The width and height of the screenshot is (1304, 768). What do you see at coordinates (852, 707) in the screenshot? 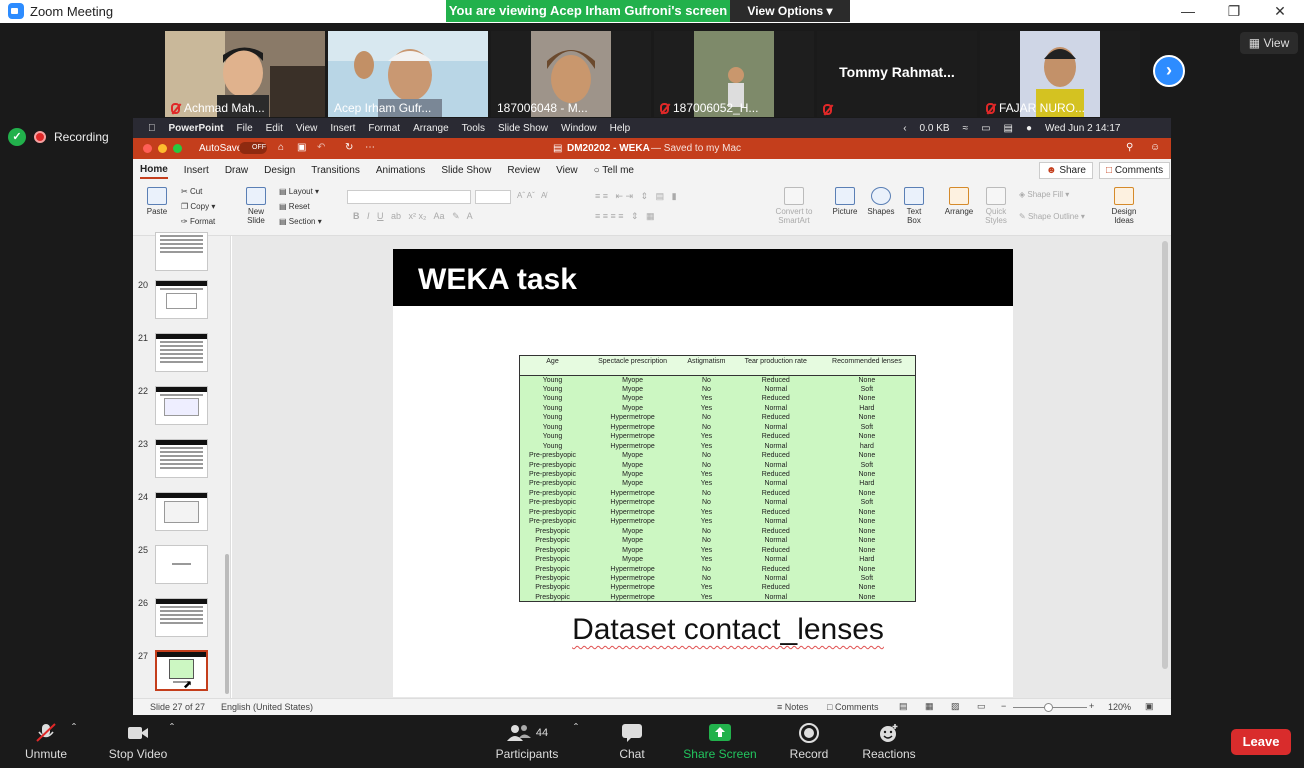
I see `status-comments-button: □ Comments` at bounding box center [852, 707].